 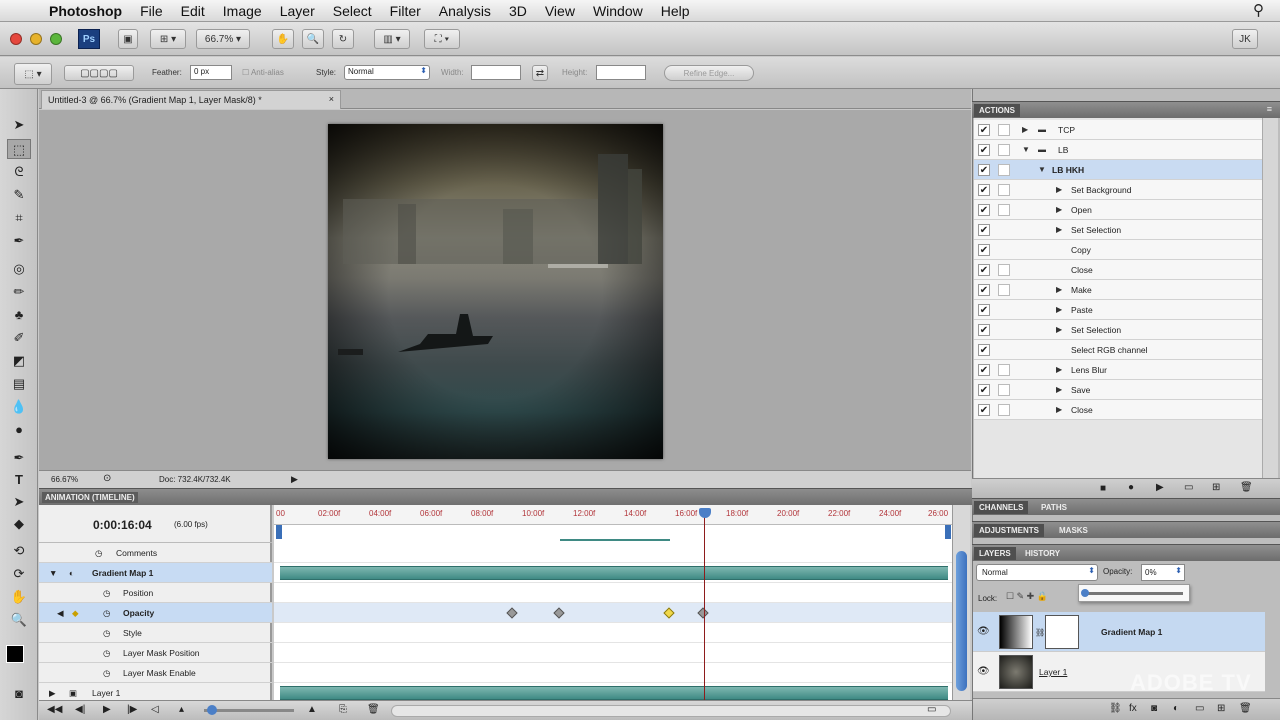 I want to click on track-mask-position, so click(x=613, y=653).